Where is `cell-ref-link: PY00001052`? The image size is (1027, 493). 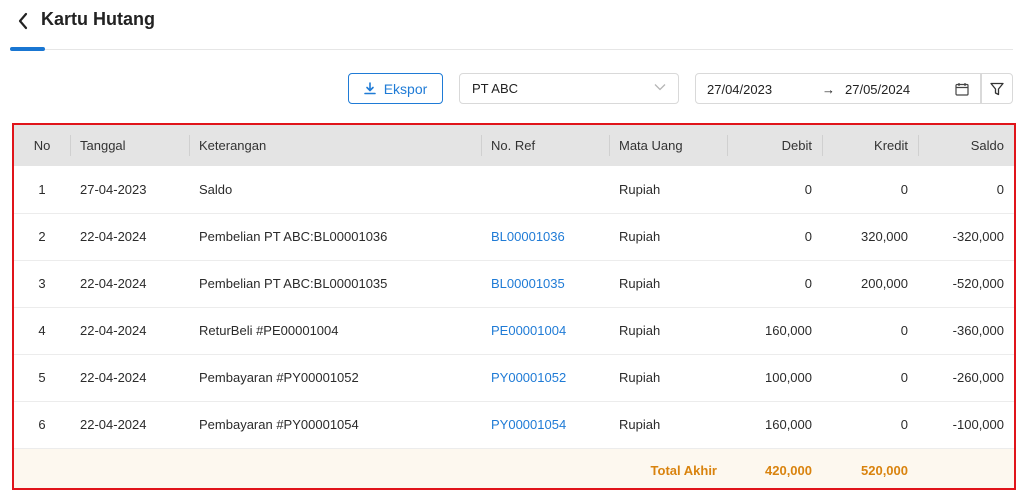 cell-ref-link: PY00001052 is located at coordinates (545, 377).